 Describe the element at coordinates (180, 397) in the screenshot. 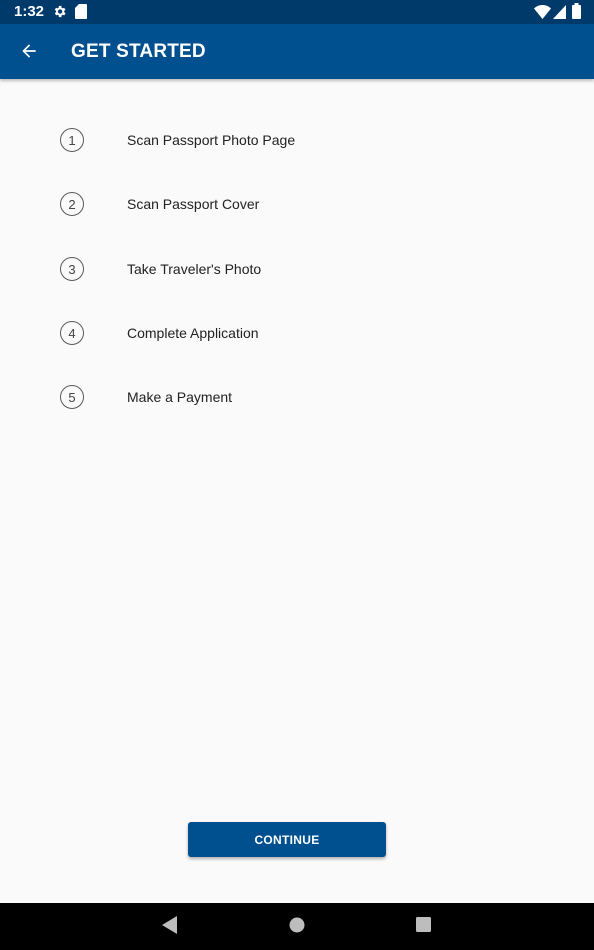

I see `step-label: Make a Payment` at that location.